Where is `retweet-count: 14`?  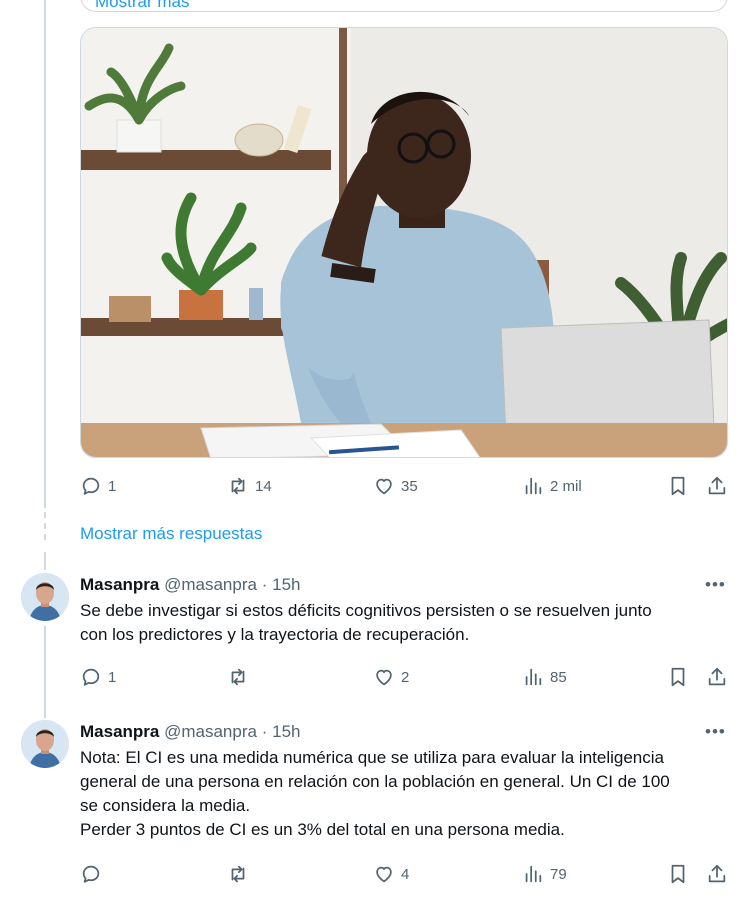
retweet-count: 14 is located at coordinates (263, 486).